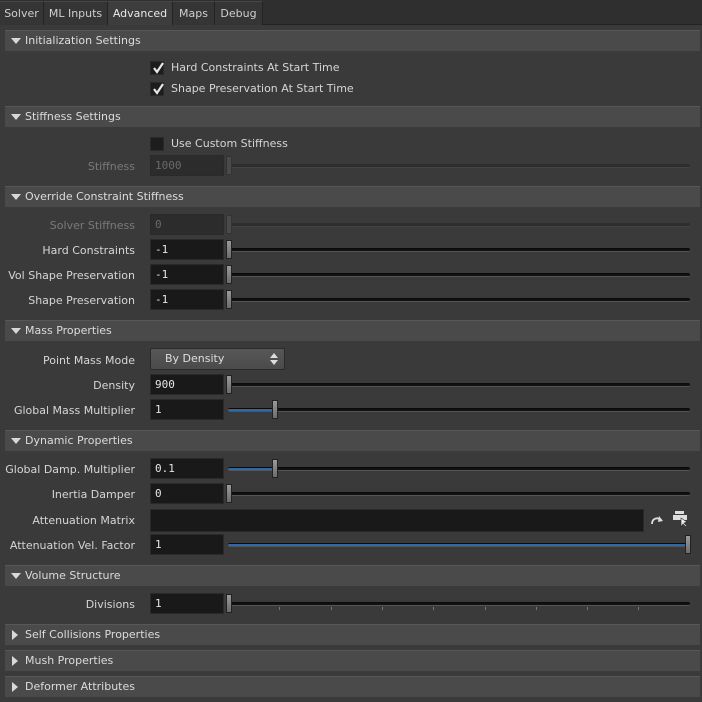 The width and height of the screenshot is (702, 702). What do you see at coordinates (187, 384) in the screenshot?
I see `density-field: 900` at bounding box center [187, 384].